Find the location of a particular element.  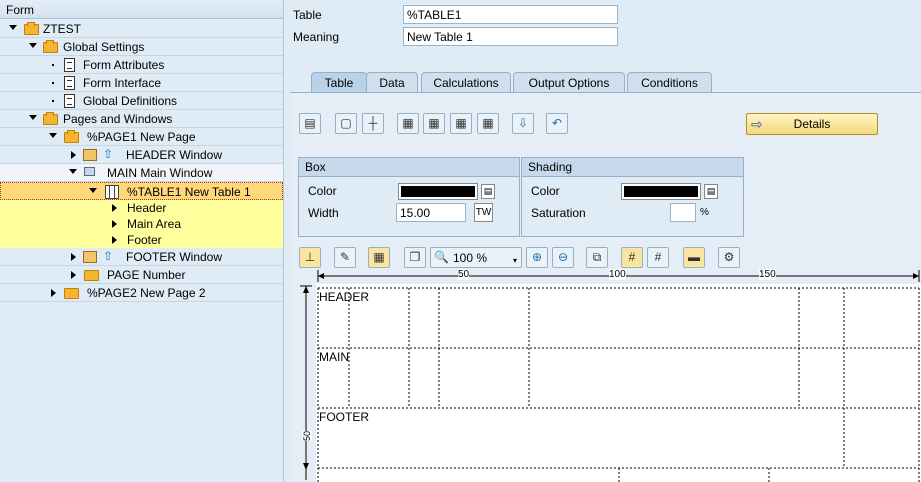

saturation-field is located at coordinates (683, 212).